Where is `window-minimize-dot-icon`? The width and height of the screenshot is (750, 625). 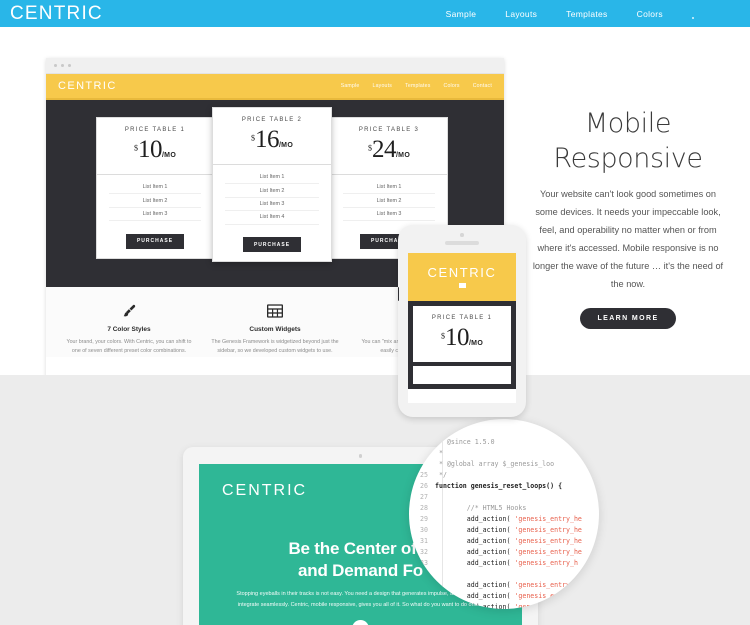
window-minimize-dot-icon is located at coordinates (62, 65).